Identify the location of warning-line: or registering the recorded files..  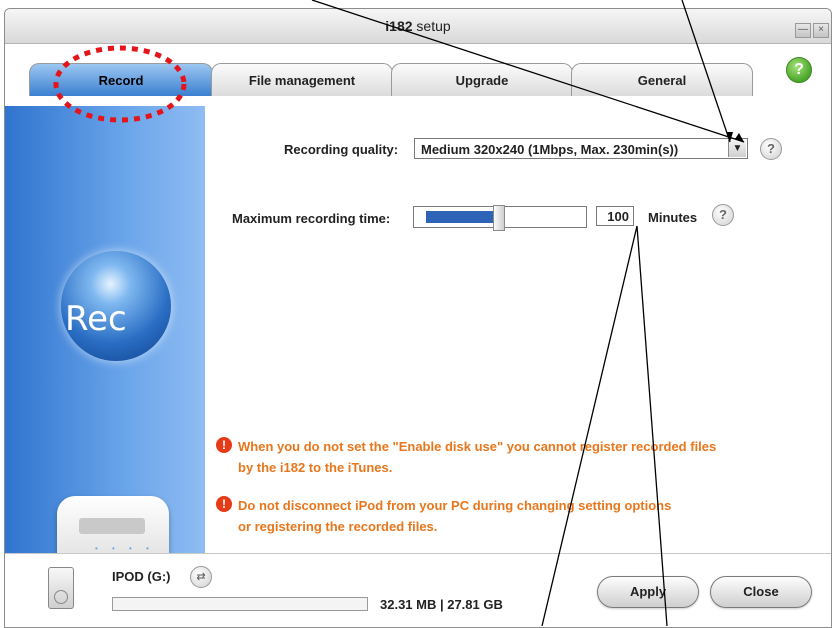
(338, 526).